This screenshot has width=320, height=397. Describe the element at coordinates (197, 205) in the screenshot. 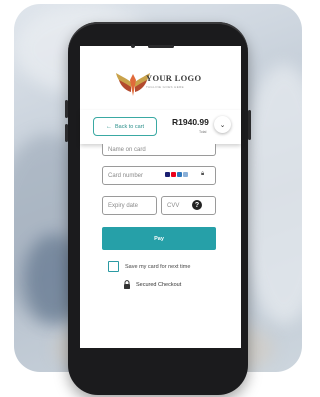

I see `help-icon: ?` at that location.